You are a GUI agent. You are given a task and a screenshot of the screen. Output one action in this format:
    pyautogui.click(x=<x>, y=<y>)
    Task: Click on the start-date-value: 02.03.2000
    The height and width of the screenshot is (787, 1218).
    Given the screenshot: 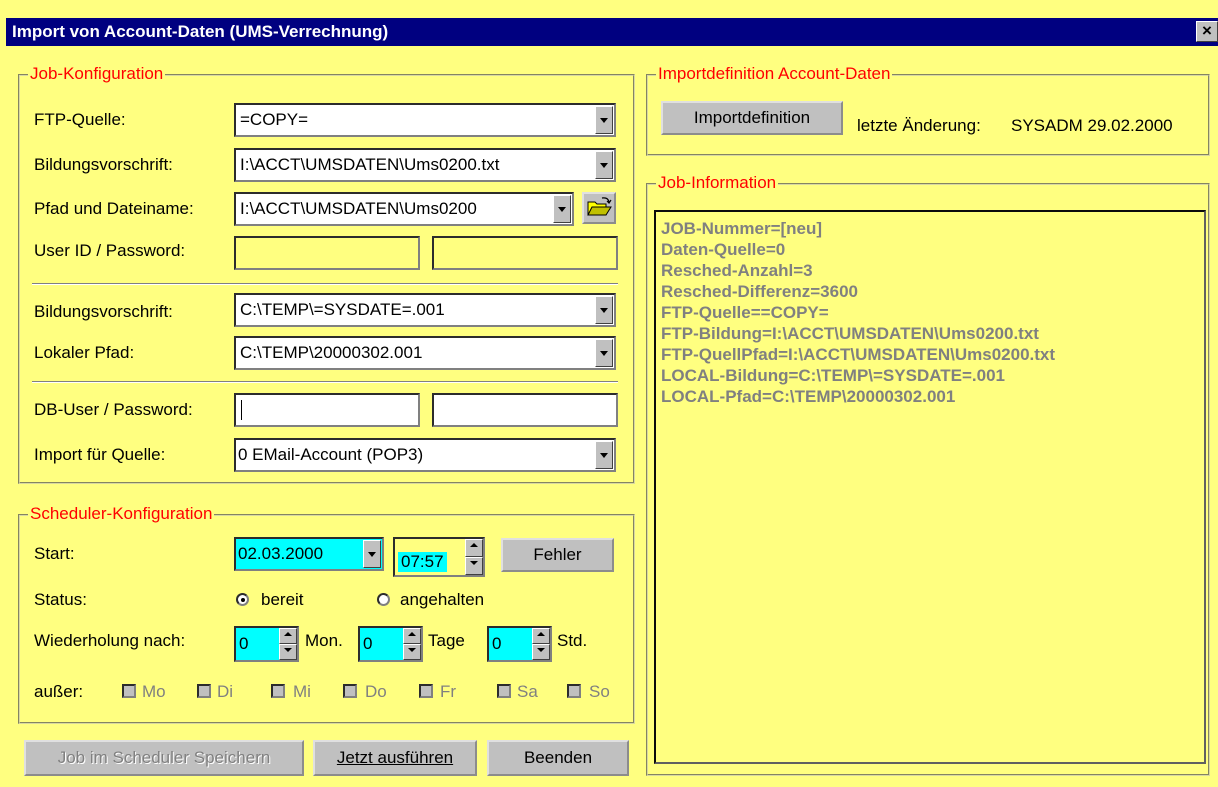 What is the action you would take?
    pyautogui.click(x=281, y=553)
    